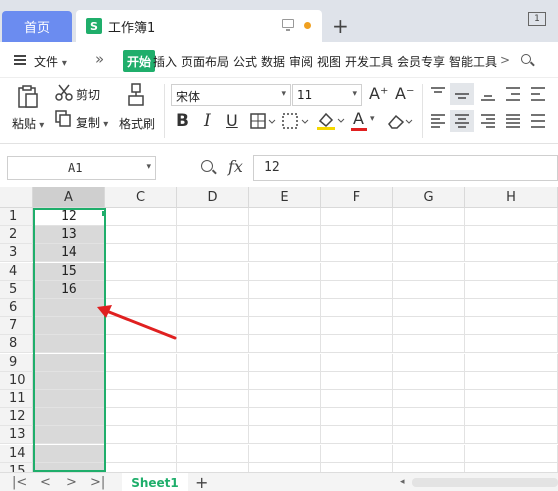 The width and height of the screenshot is (558, 491). What do you see at coordinates (526, 59) in the screenshot?
I see `search-icon` at bounding box center [526, 59].